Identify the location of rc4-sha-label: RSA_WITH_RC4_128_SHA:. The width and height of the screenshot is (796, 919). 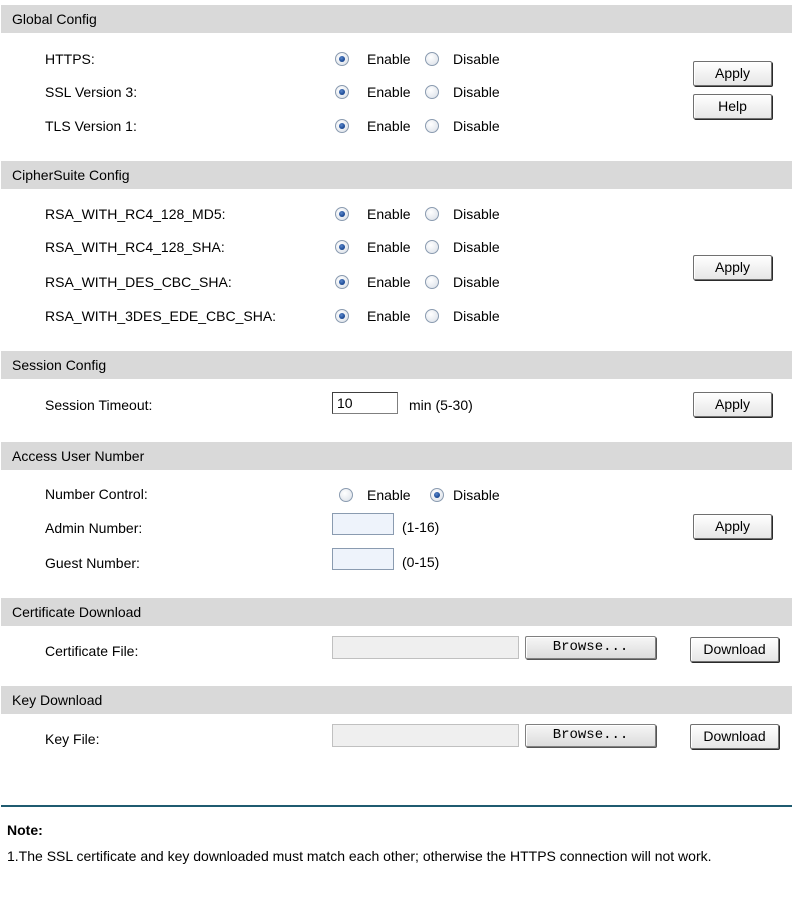
(135, 247).